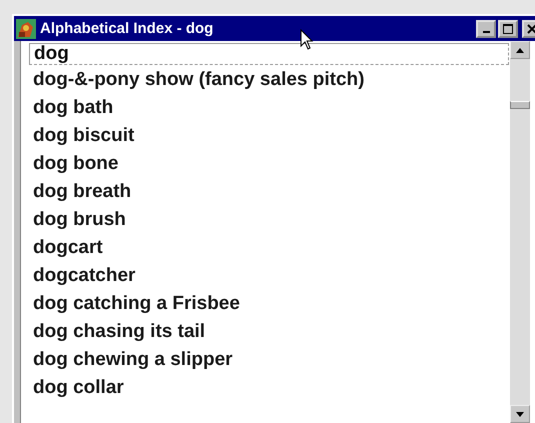  Describe the element at coordinates (271, 276) in the screenshot. I see `index-entry: dogcatcher` at that location.